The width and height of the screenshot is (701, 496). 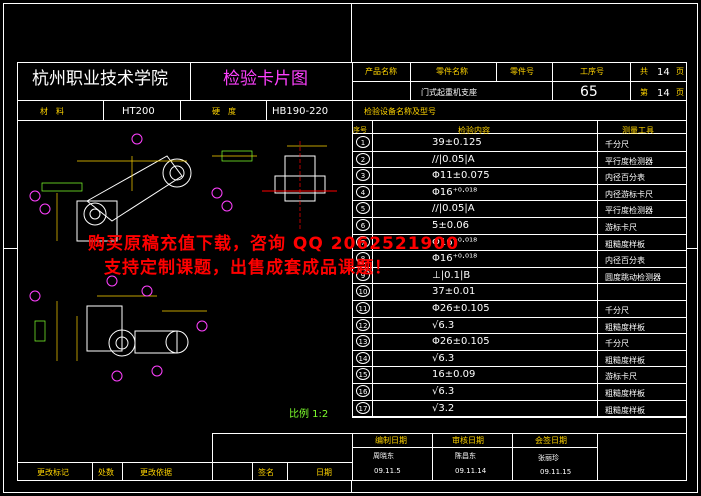 What do you see at coordinates (363, 324) in the screenshot?
I see `row-number: 12` at bounding box center [363, 324].